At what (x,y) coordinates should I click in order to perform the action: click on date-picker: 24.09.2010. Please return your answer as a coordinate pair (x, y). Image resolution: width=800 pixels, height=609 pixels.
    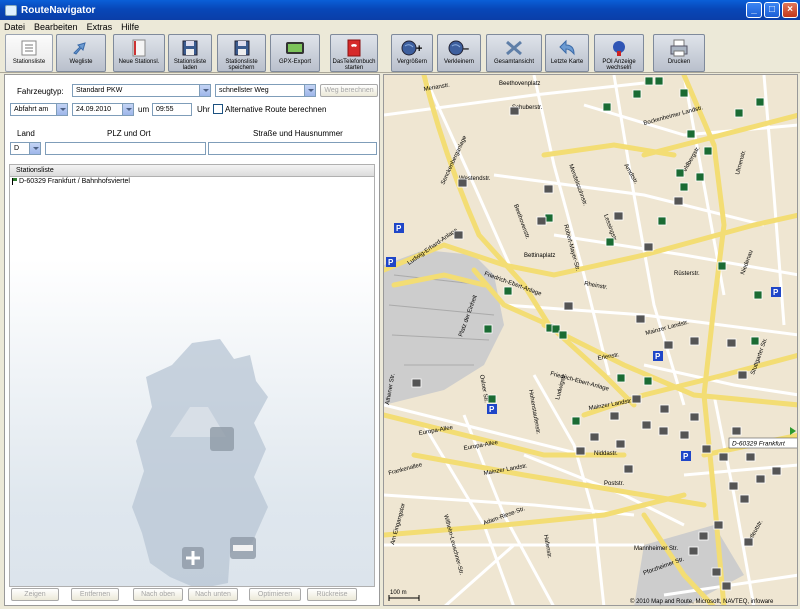
    Looking at the image, I should click on (103, 109).